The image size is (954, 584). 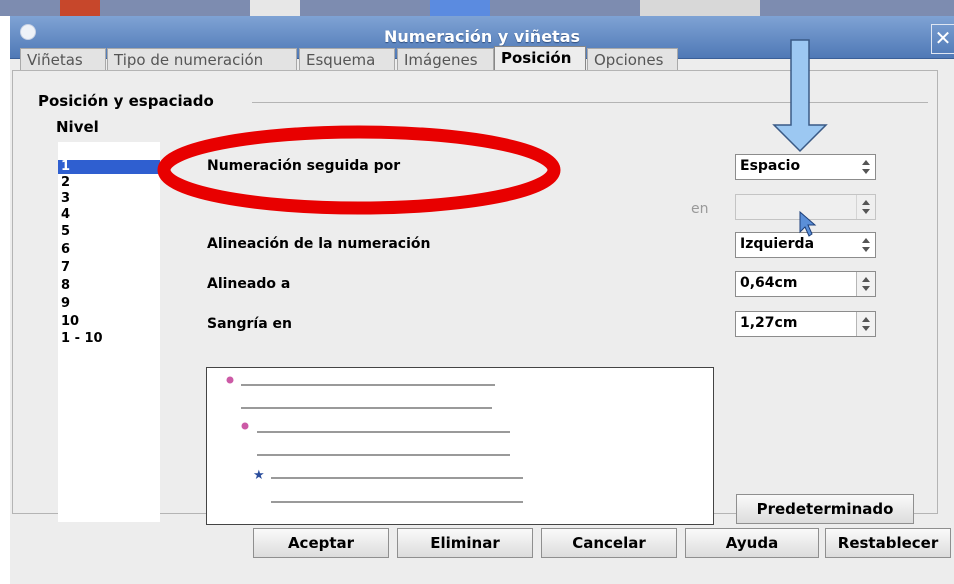 I want to click on level-item: 9, so click(x=109, y=304).